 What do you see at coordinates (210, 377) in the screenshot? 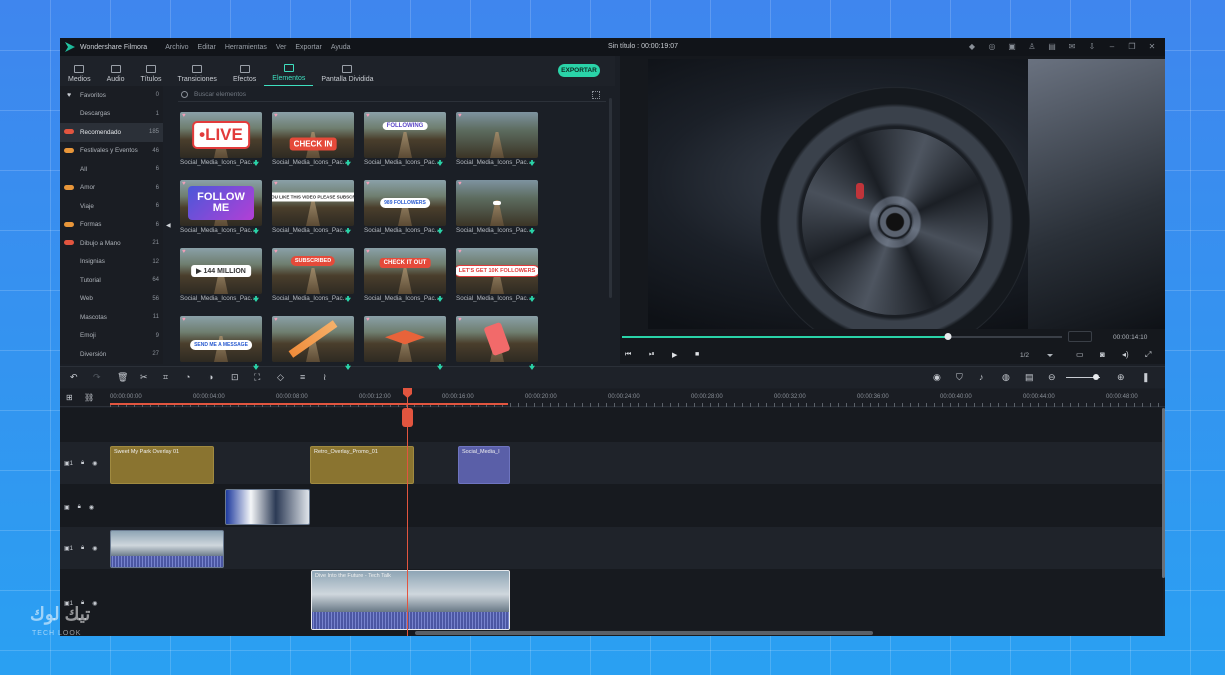
I see `color-icon: ◑` at bounding box center [210, 377].